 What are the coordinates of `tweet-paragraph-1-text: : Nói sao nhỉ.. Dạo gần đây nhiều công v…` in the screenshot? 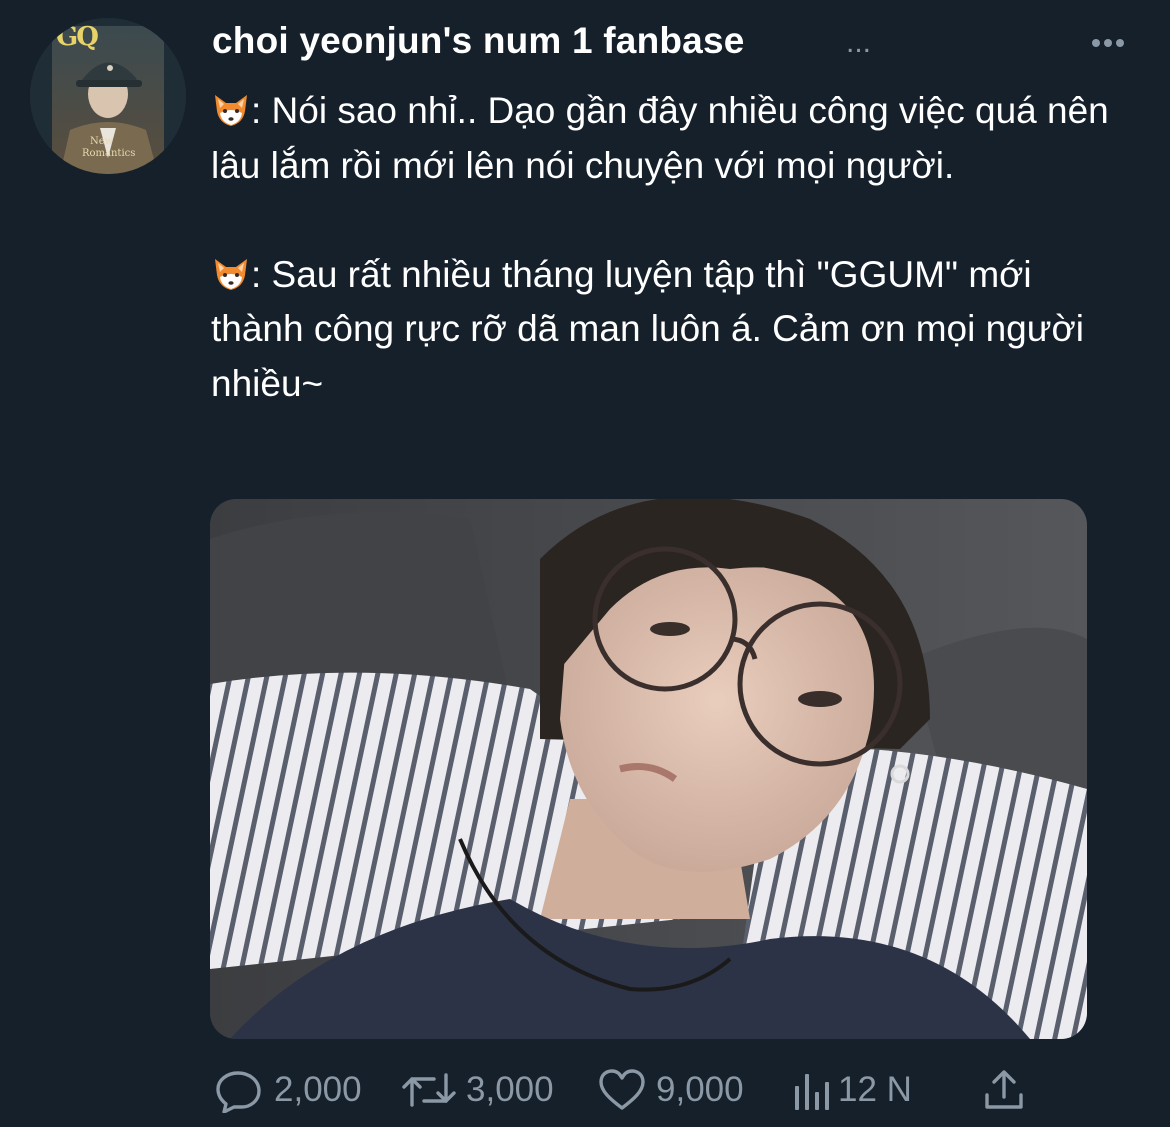 It's located at (660, 138).